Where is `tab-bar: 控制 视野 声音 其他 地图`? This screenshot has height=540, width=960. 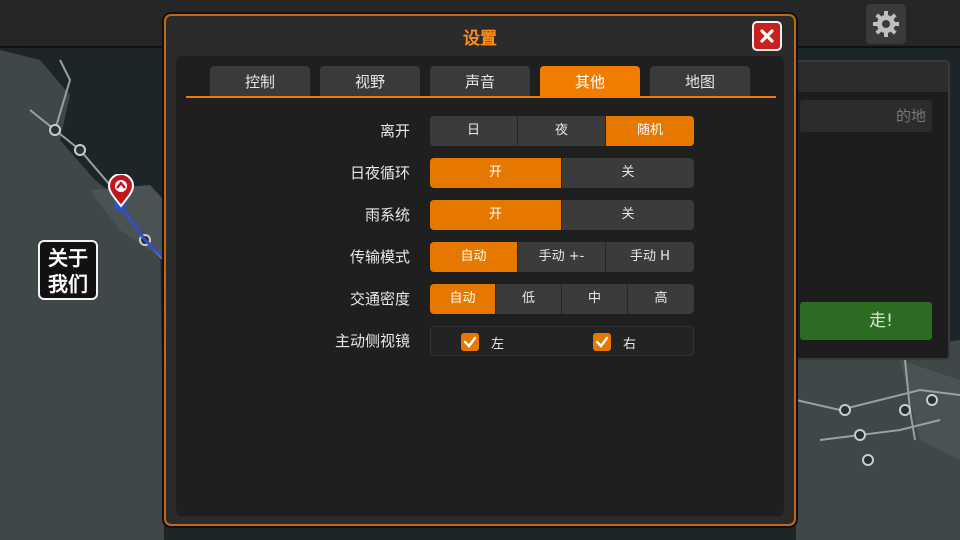 tab-bar: 控制 视野 声音 其他 地图 is located at coordinates (480, 81).